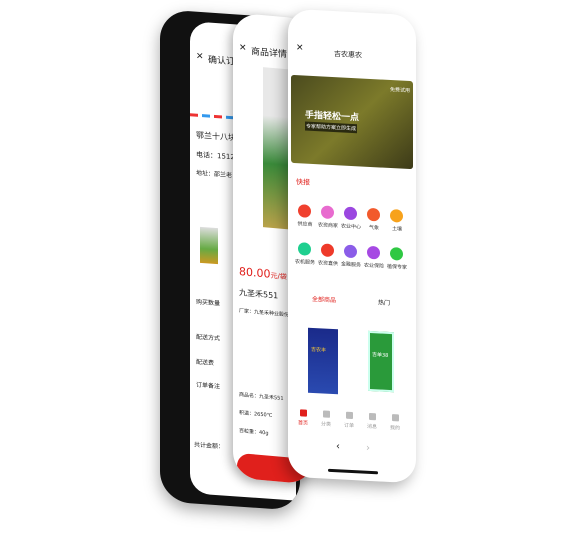 Image resolution: width=577 pixels, height=534 pixels. I want to click on category-label: 金融服务, so click(351, 264).